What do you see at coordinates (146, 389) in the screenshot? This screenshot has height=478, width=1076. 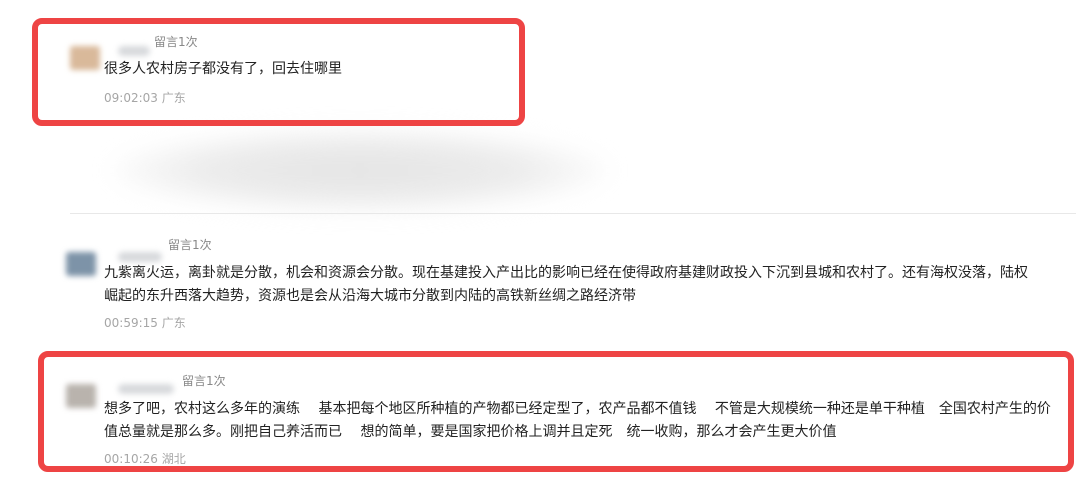 I see `username-redacted` at bounding box center [146, 389].